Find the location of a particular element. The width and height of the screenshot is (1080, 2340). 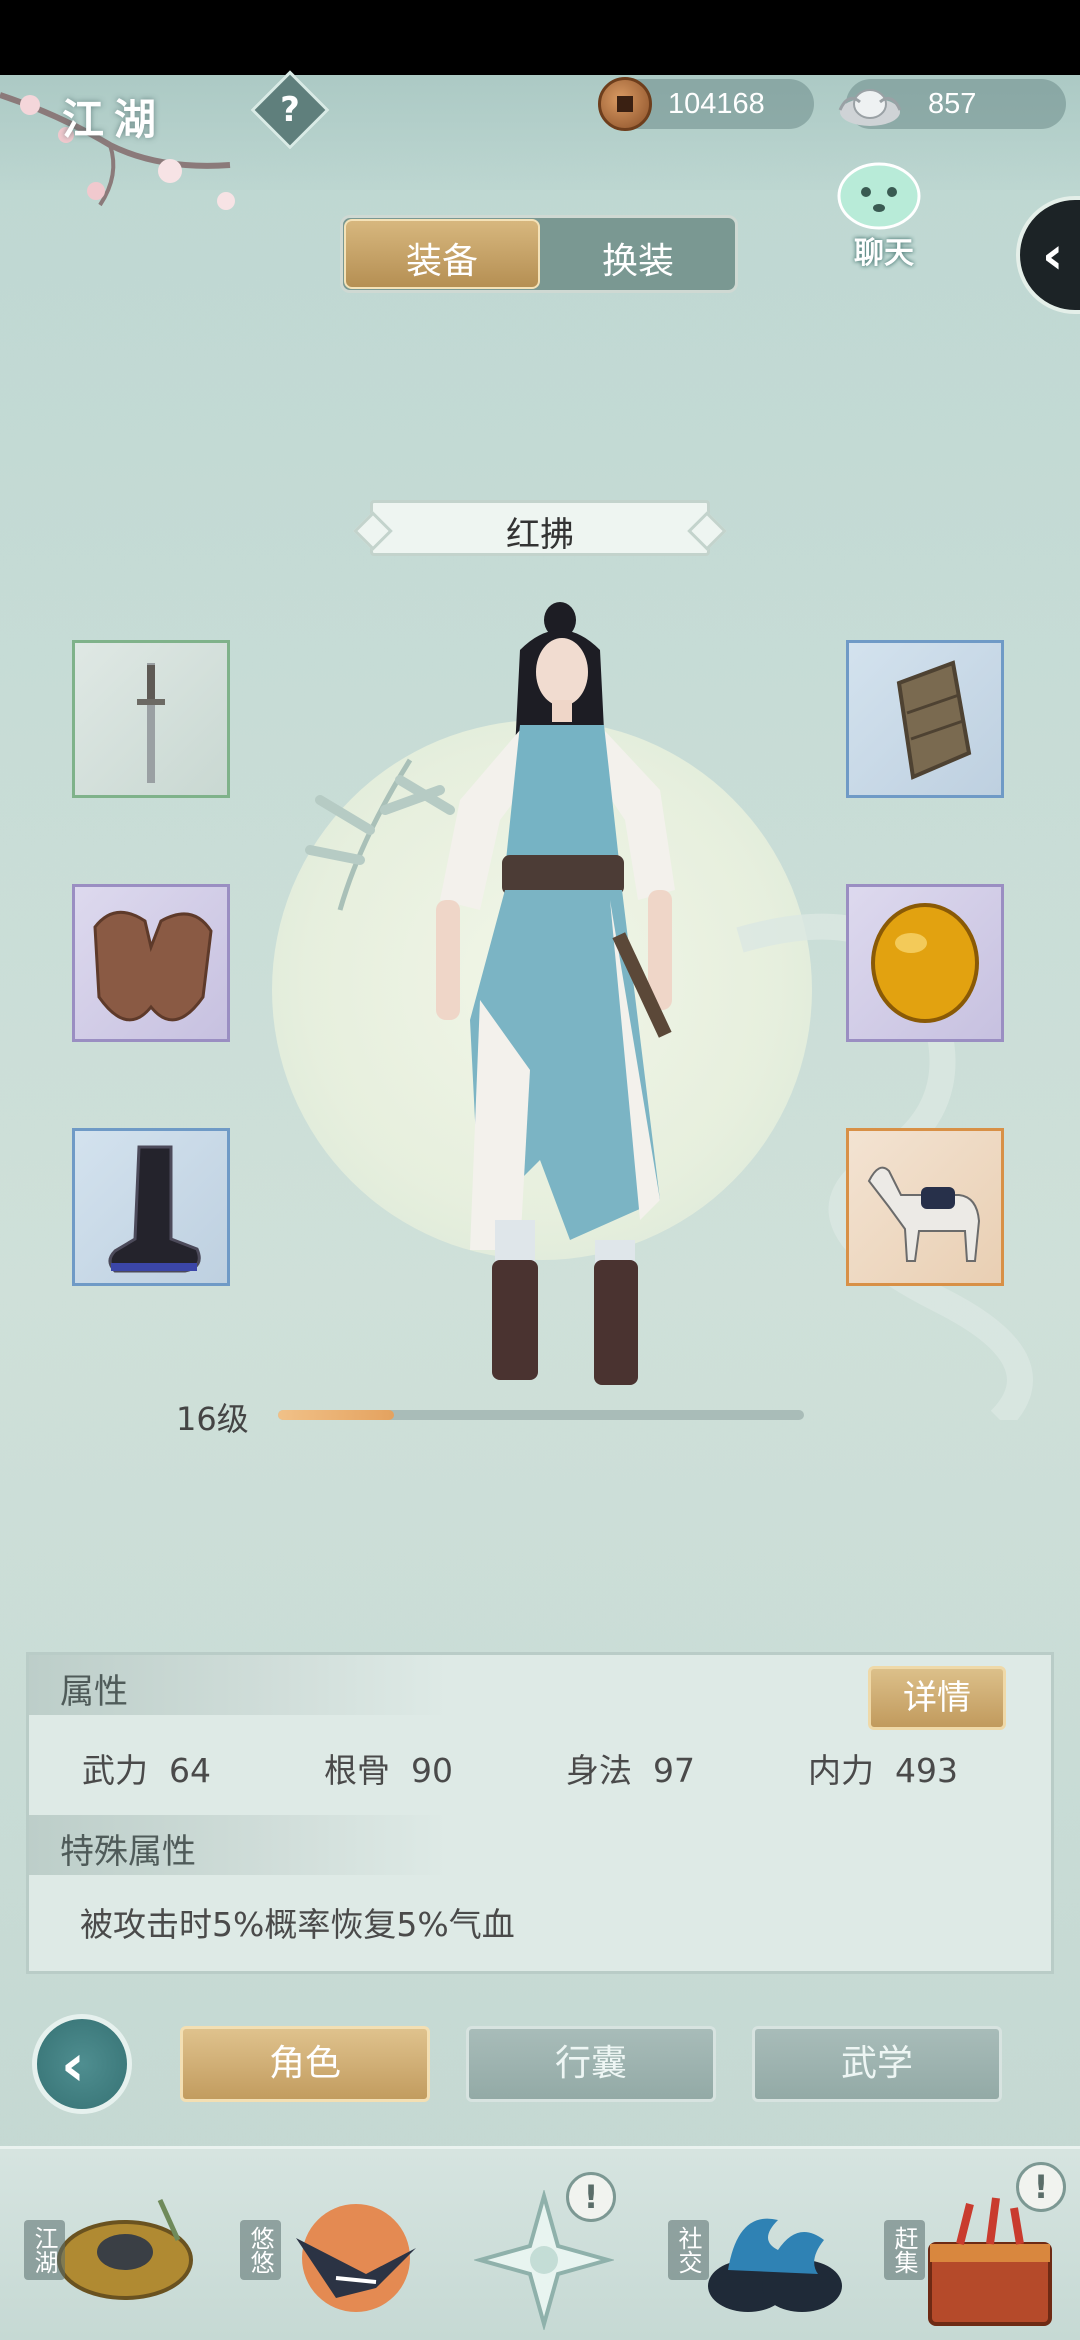

attr-constitution: 根骨 90 is located at coordinates (388, 1768).